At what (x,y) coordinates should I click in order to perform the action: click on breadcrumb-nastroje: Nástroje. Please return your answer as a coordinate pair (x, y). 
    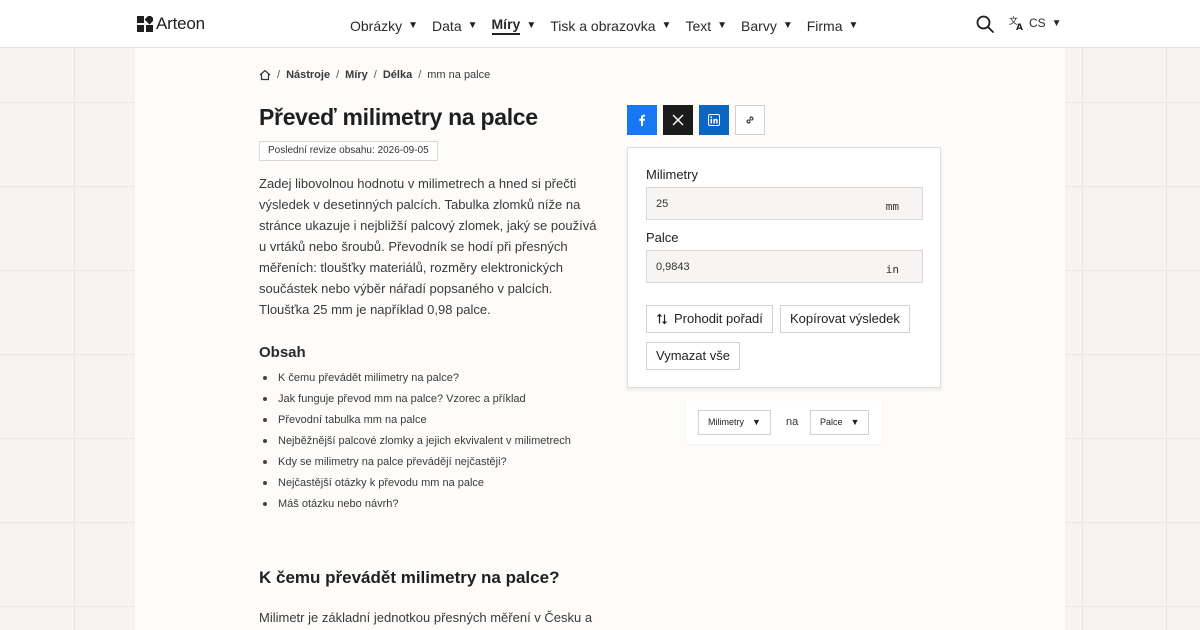
    Looking at the image, I should click on (308, 75).